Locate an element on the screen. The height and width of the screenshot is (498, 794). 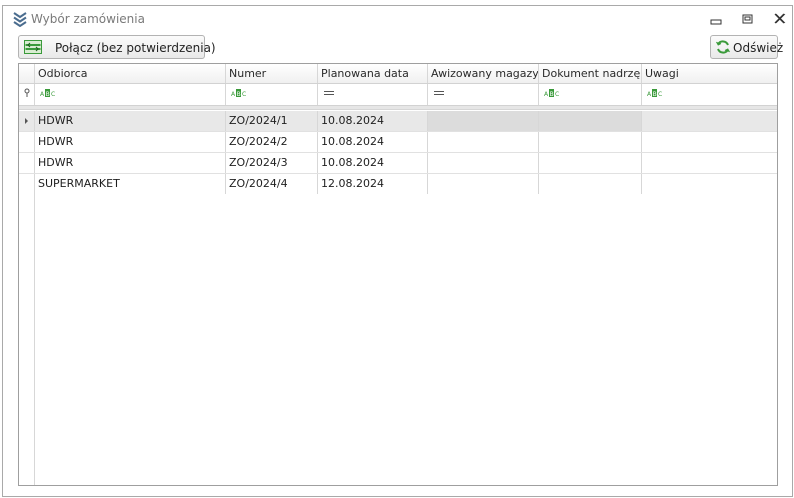
cell-numer: ZO/2024/2 is located at coordinates (272, 142).